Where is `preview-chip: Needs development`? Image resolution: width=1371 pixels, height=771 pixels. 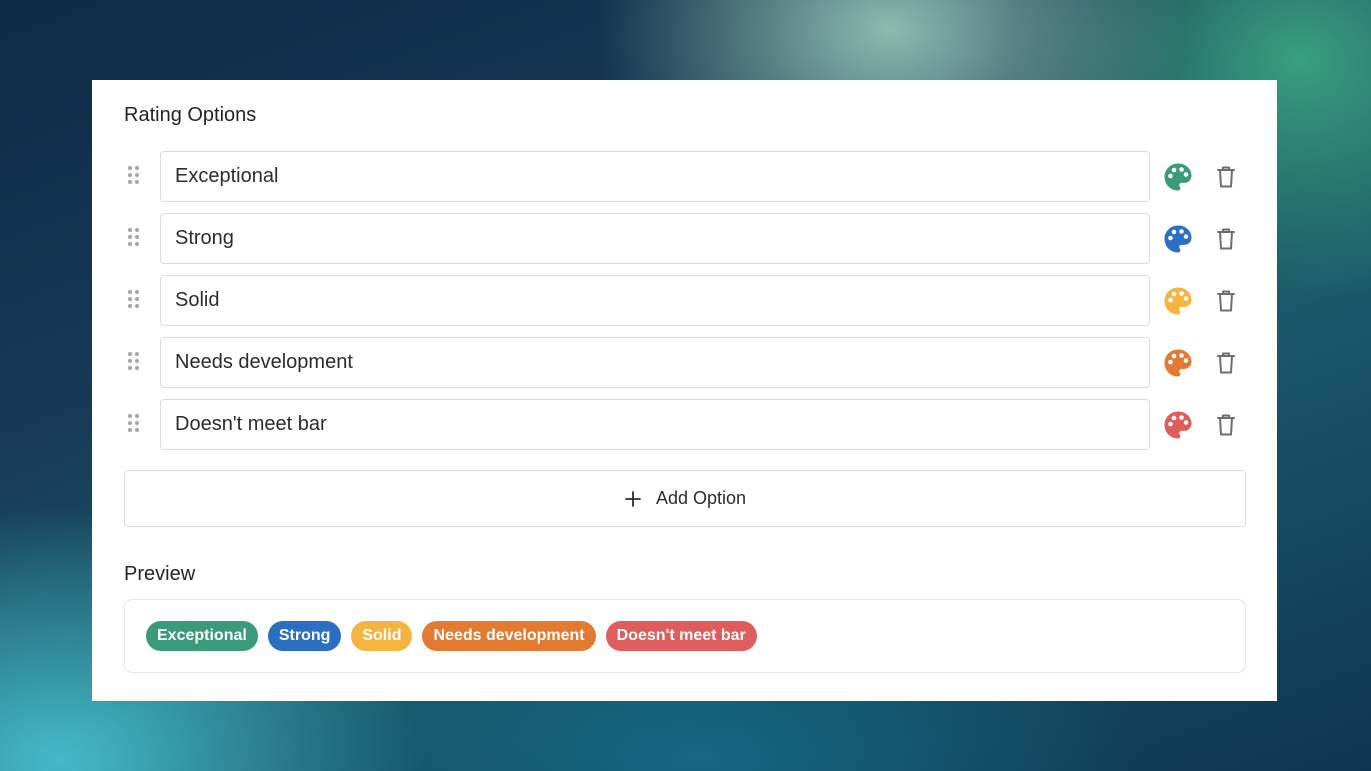 preview-chip: Needs development is located at coordinates (509, 636).